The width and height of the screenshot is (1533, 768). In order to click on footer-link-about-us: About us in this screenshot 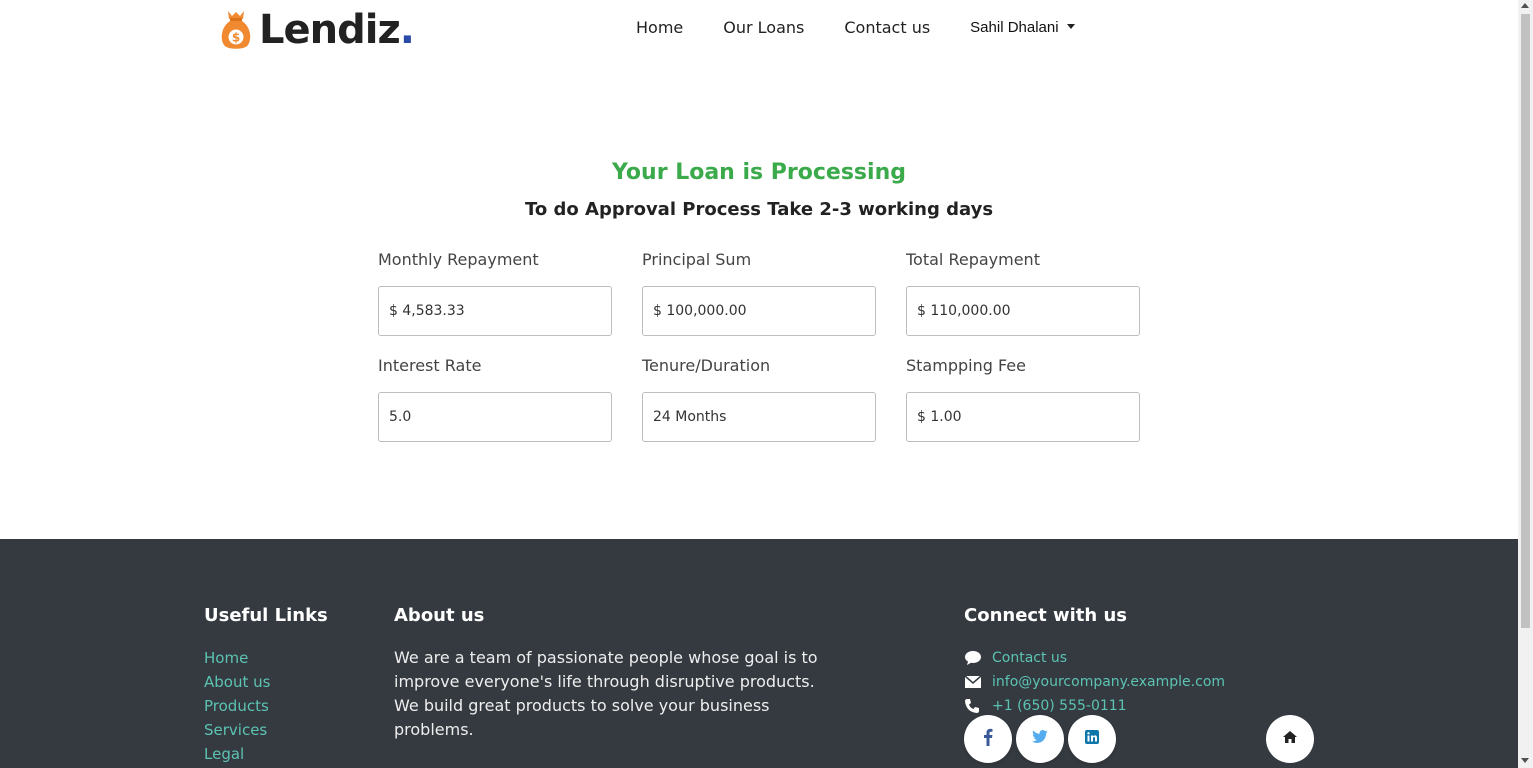, I will do `click(266, 682)`.